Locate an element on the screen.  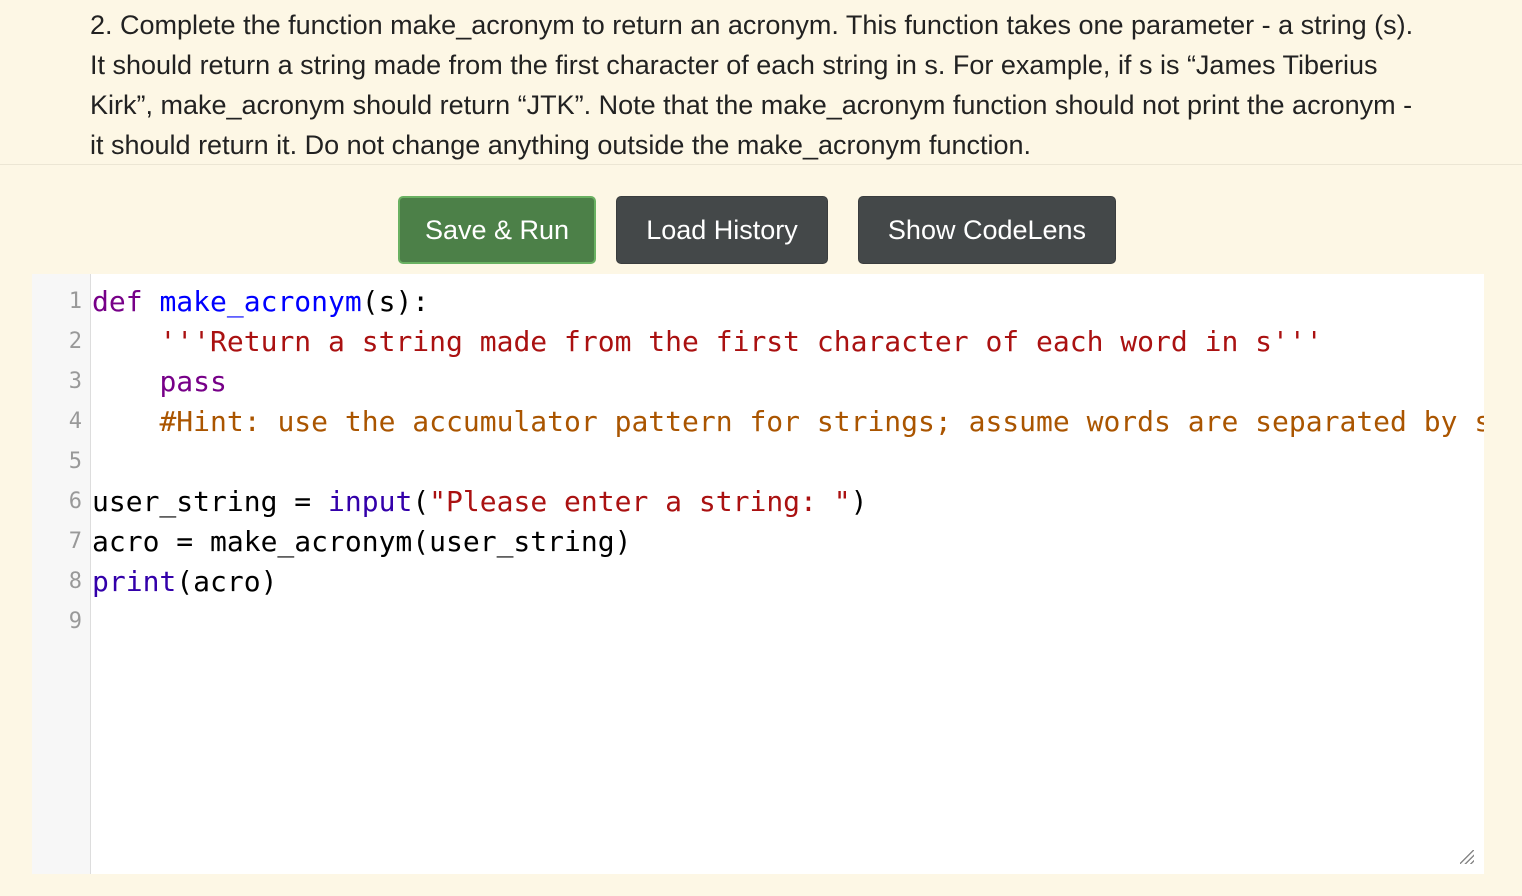
code-token: print is located at coordinates (134, 581).